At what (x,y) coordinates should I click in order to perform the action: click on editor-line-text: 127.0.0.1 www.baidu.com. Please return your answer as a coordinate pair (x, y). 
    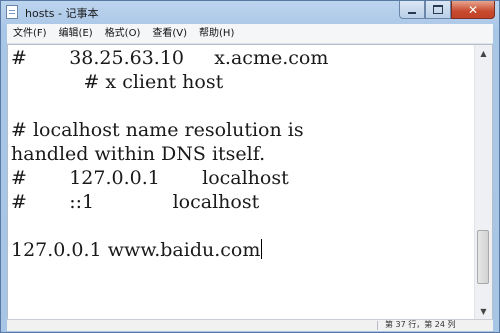
    Looking at the image, I should click on (136, 250).